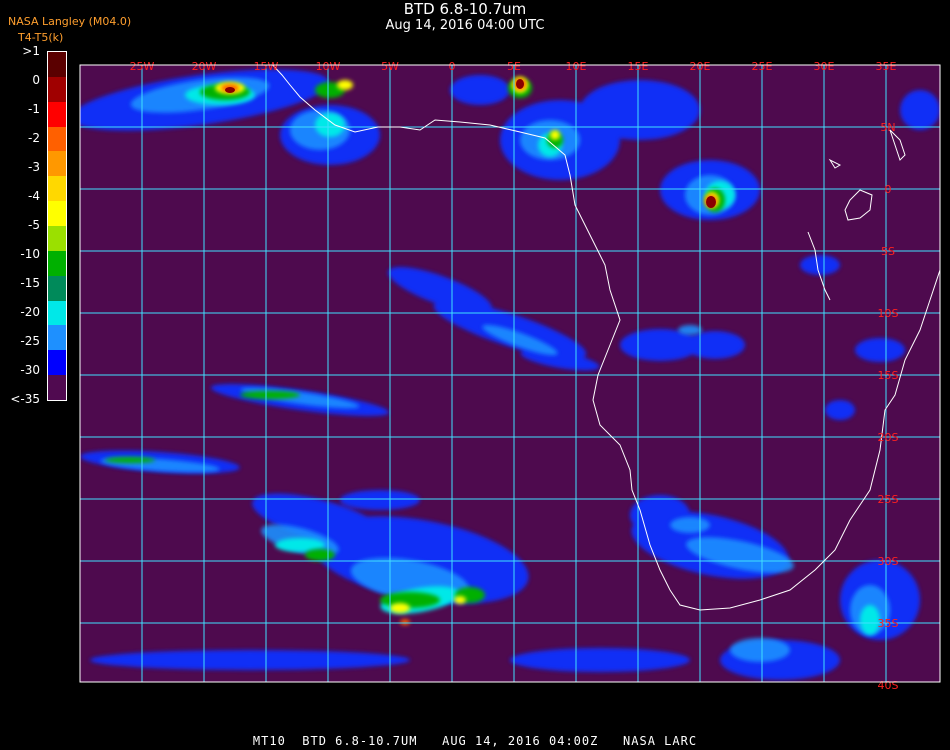 The image size is (950, 750). I want to click on colorbar, so click(57, 226).